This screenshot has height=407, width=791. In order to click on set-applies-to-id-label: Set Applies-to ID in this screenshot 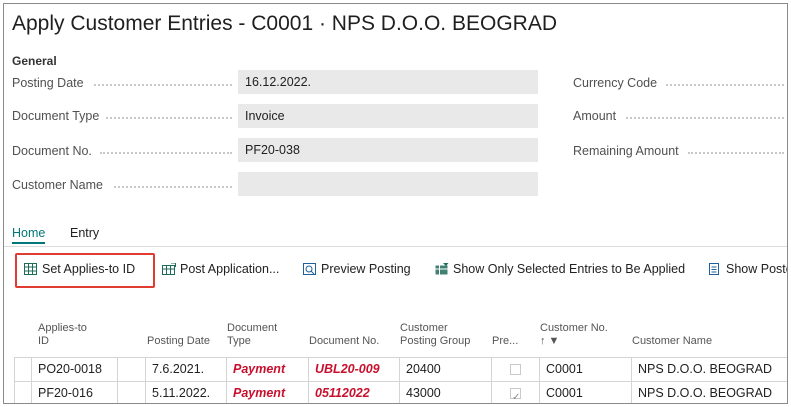, I will do `click(89, 269)`.